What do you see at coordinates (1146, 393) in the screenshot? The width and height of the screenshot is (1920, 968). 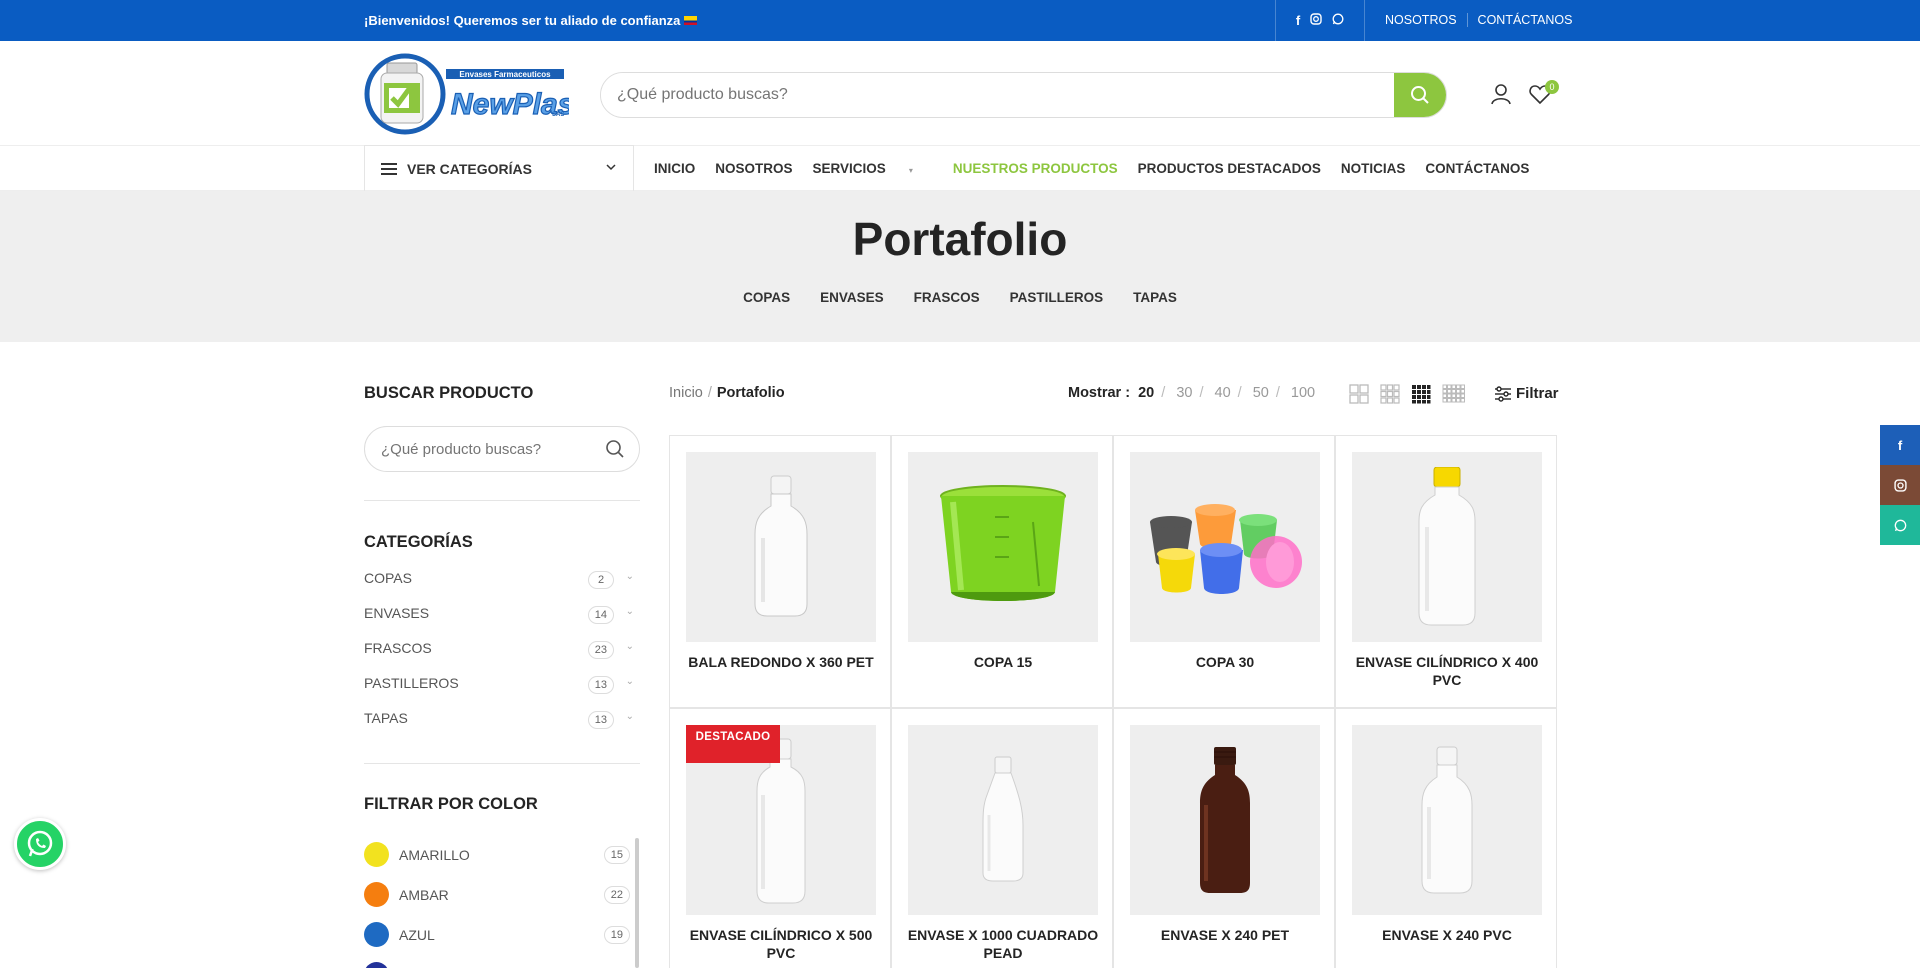 I see `per-page-20: 20` at bounding box center [1146, 393].